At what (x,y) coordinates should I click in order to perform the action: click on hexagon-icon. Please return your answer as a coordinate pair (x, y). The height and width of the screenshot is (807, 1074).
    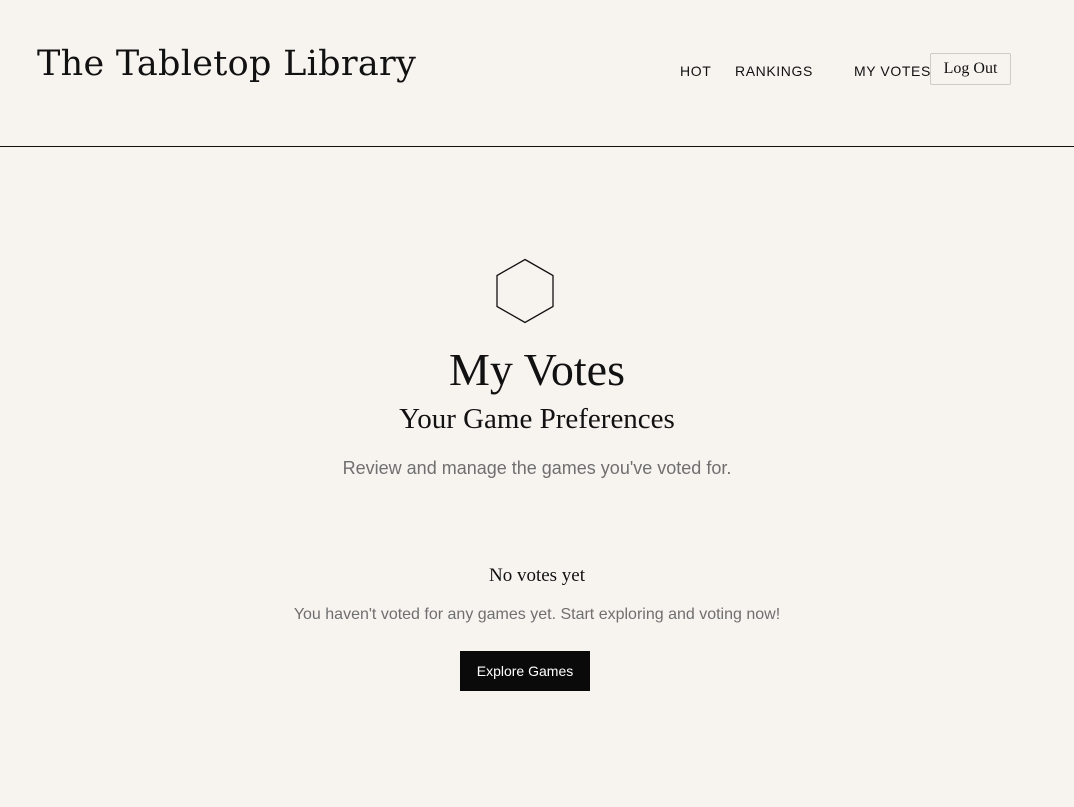
    Looking at the image, I should click on (525, 291).